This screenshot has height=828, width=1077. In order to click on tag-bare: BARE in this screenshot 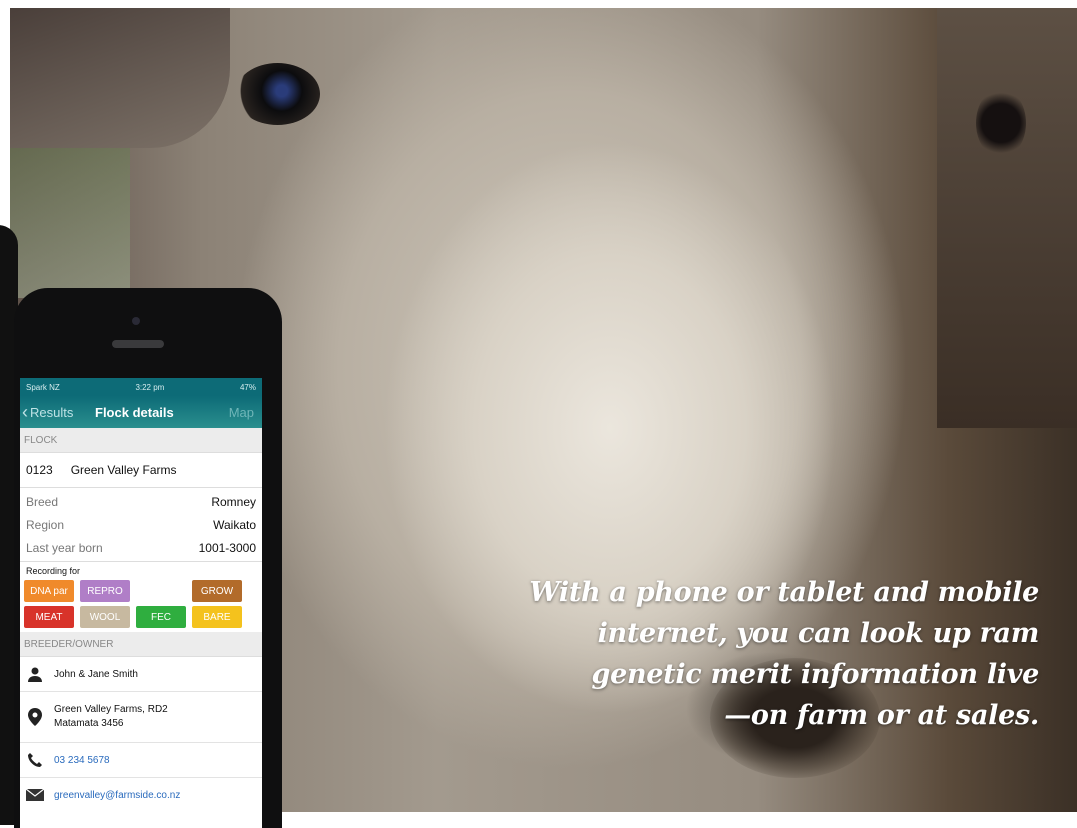, I will do `click(217, 617)`.